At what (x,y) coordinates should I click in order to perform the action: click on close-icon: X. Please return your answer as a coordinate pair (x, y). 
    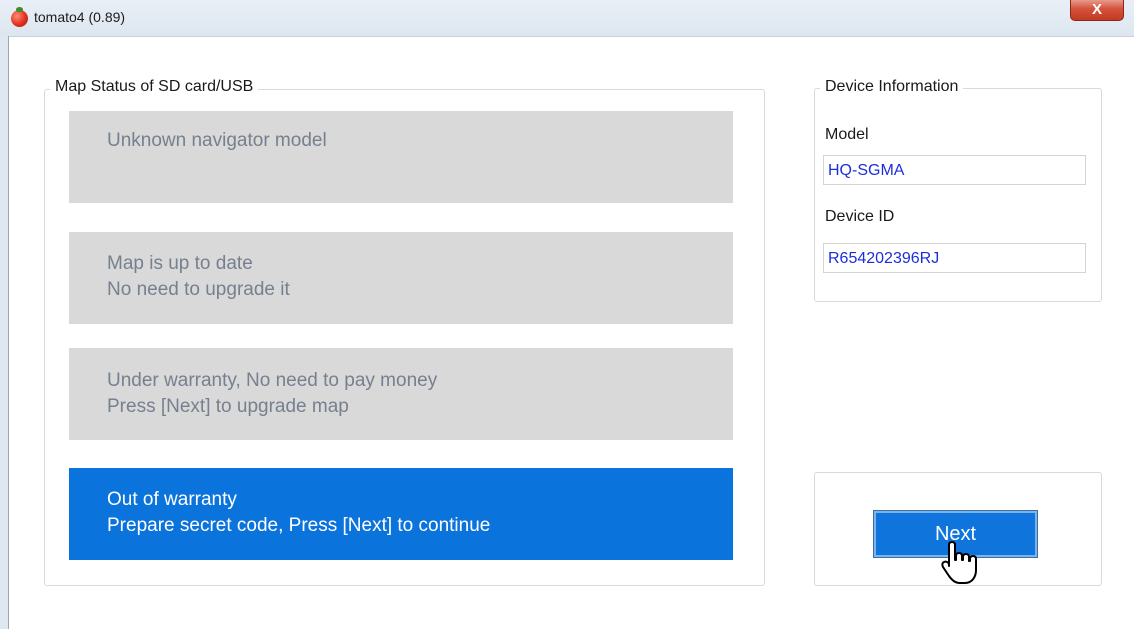
    Looking at the image, I should click on (1096, 9).